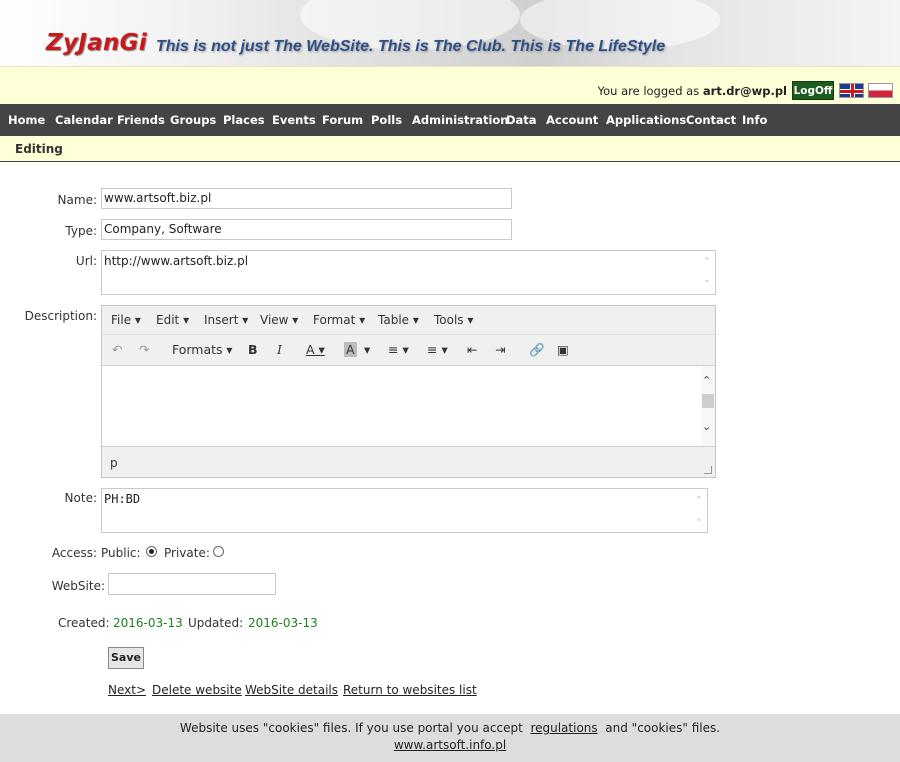  What do you see at coordinates (127, 690) in the screenshot?
I see `next-link: Next>` at bounding box center [127, 690].